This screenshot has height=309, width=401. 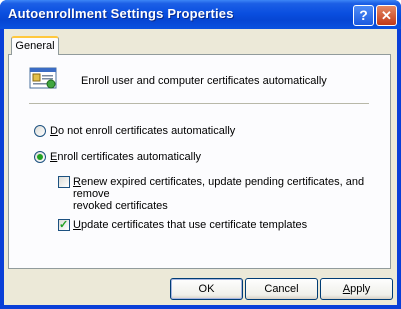 What do you see at coordinates (125, 157) in the screenshot?
I see `label-enroll-automatically: Enroll certificates automatically` at bounding box center [125, 157].